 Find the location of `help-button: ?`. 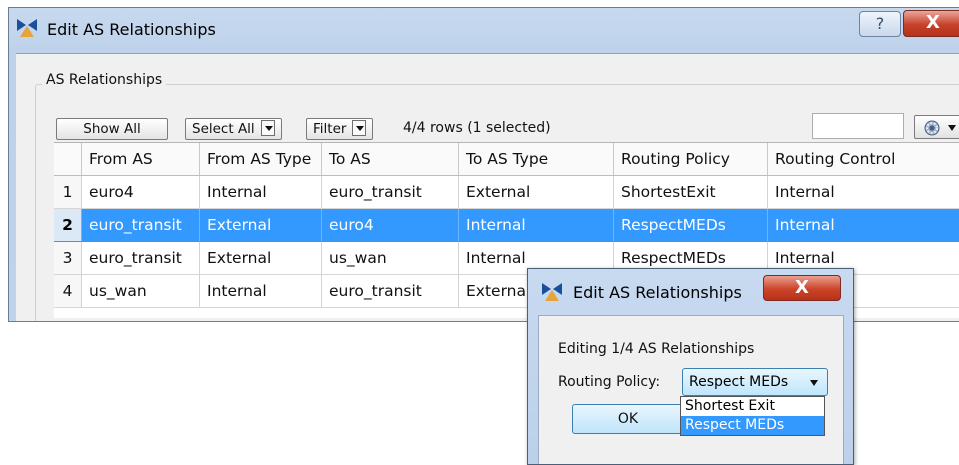

help-button: ? is located at coordinates (880, 24).